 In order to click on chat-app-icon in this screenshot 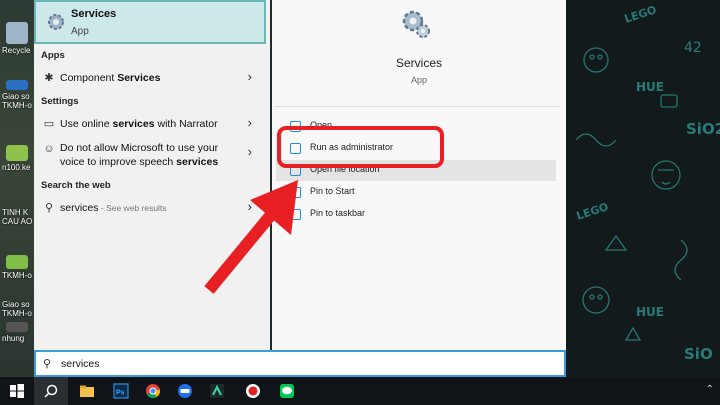, I will do `click(185, 391)`.